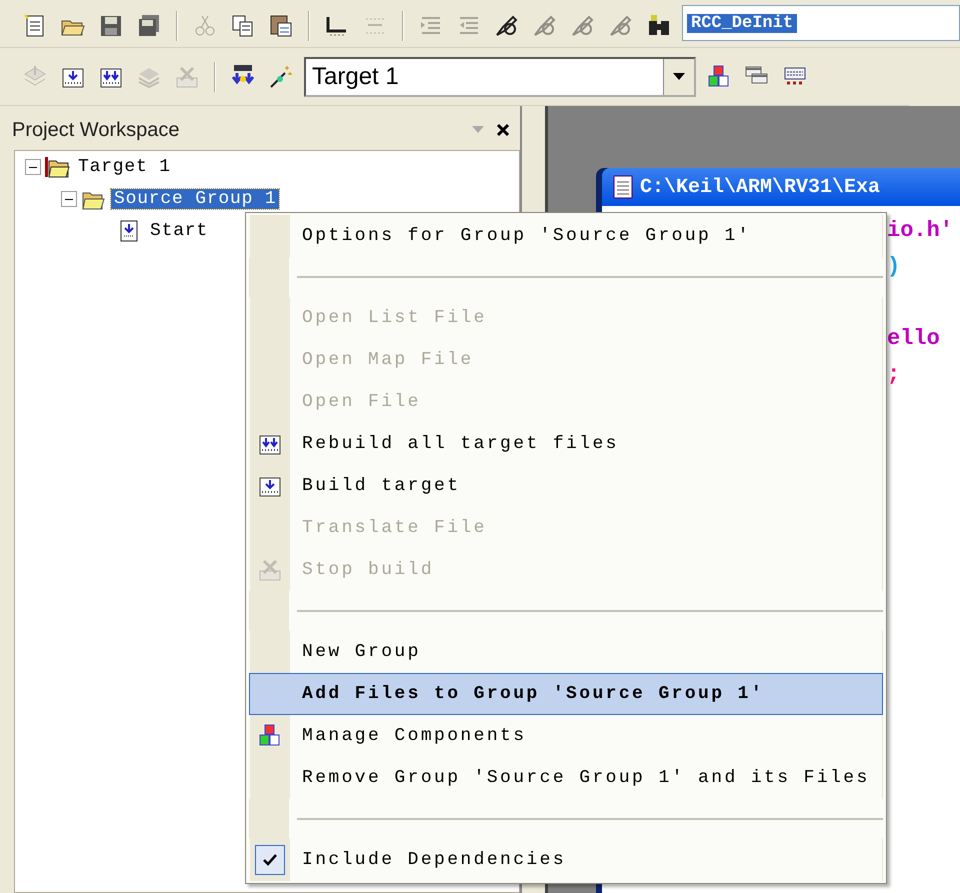  Describe the element at coordinates (566, 694) in the screenshot. I see `menu-item: Add Files to Group 'Source Group 1'` at that location.